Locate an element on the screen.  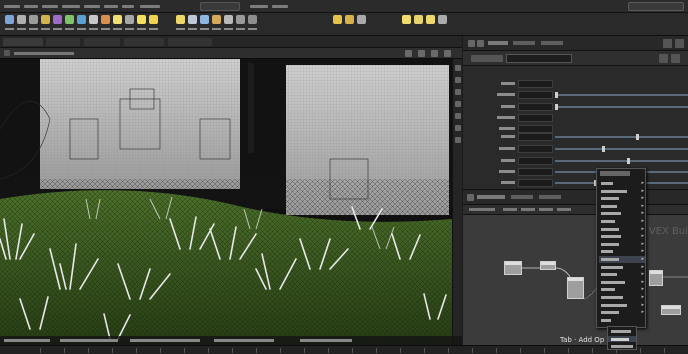
tab-menu-item is located at coordinates (622, 320).